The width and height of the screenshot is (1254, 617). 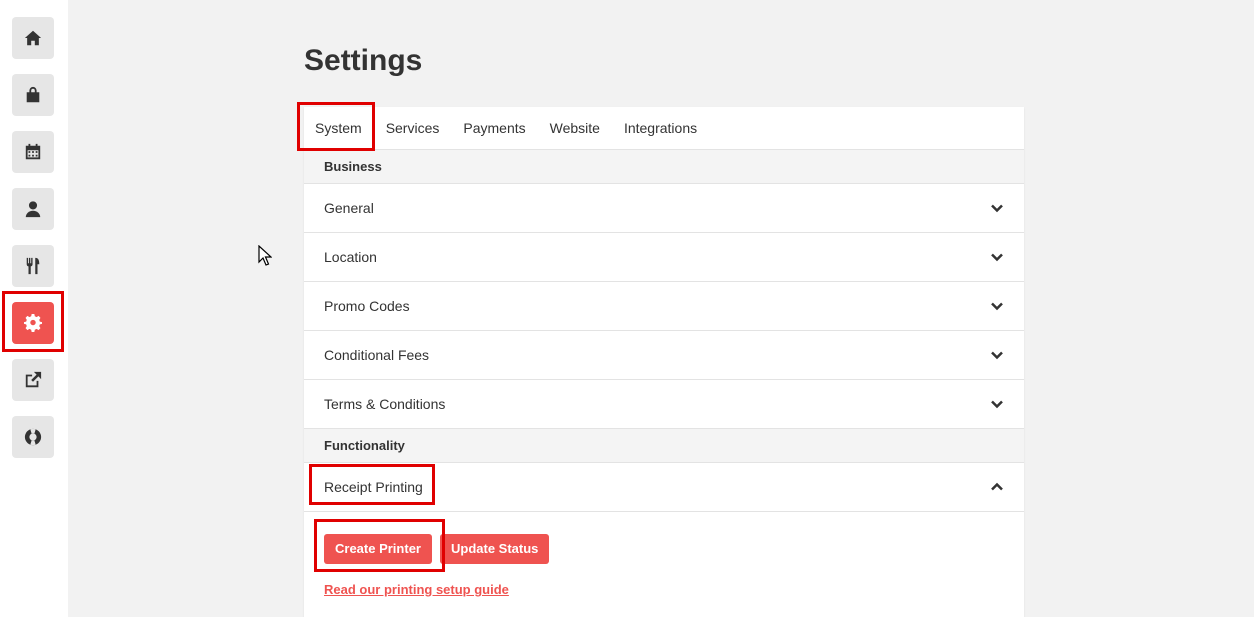 I want to click on sidebar-item-settings, so click(x=33, y=323).